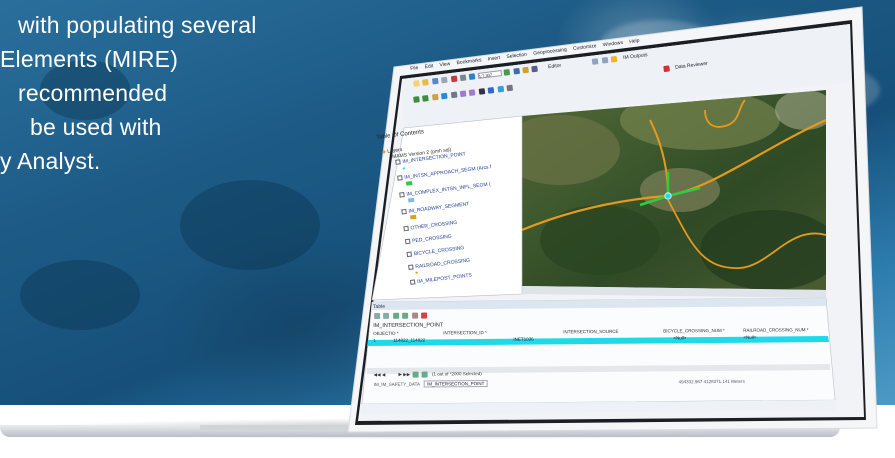 The height and width of the screenshot is (458, 895). I want to click on column-header: INTERSECTION_SOURCE, so click(608, 331).